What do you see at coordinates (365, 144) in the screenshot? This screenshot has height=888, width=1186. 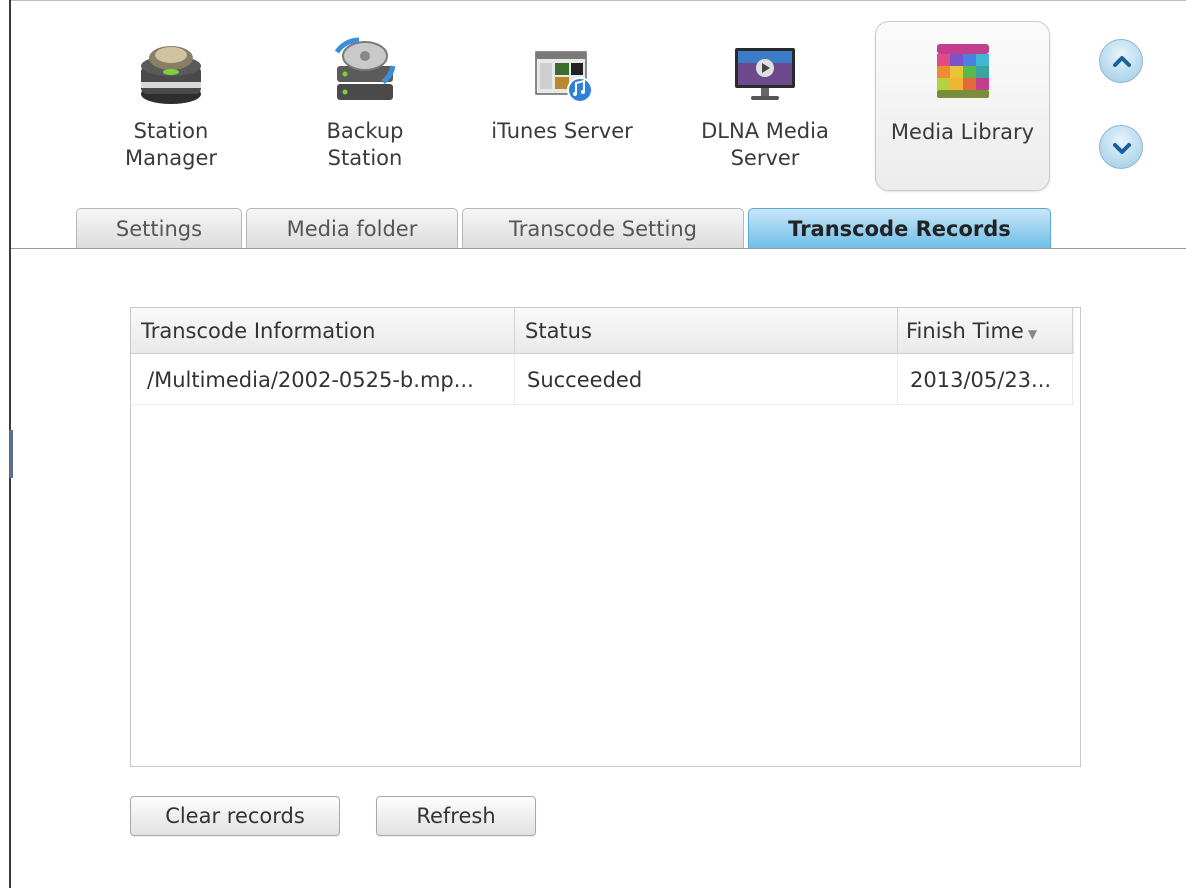 I see `app-label: Backup Station` at bounding box center [365, 144].